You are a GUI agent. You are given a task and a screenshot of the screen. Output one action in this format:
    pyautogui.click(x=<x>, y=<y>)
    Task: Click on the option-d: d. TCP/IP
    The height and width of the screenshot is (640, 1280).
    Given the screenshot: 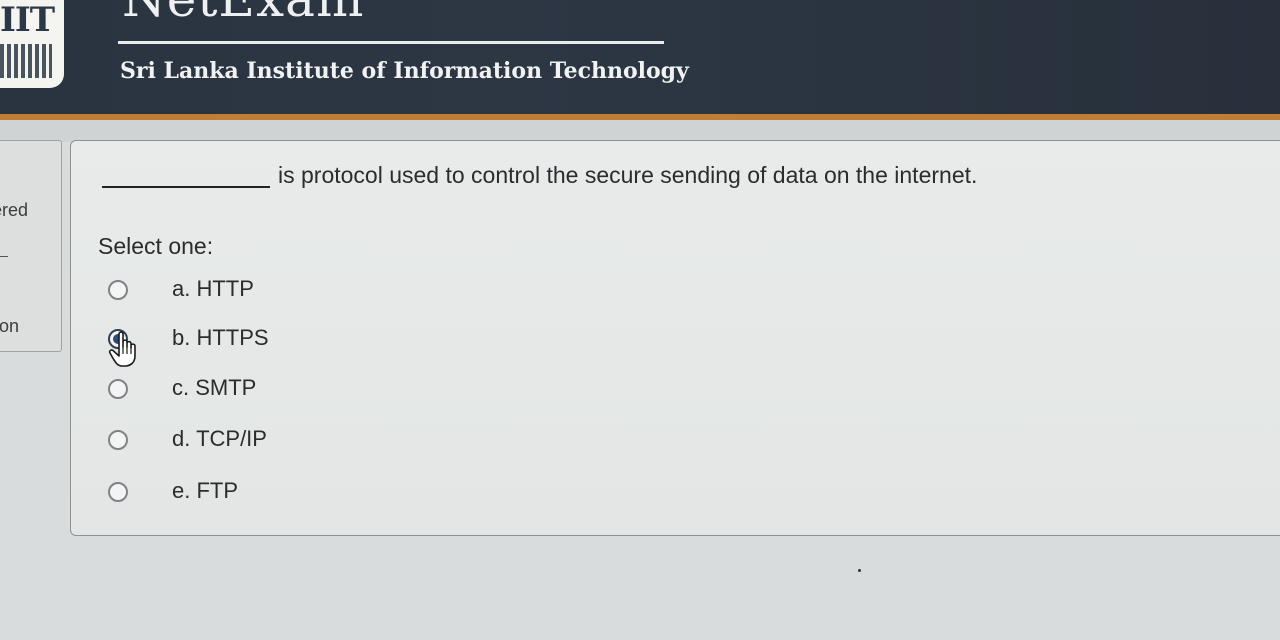 What is the action you would take?
    pyautogui.click(x=238, y=443)
    